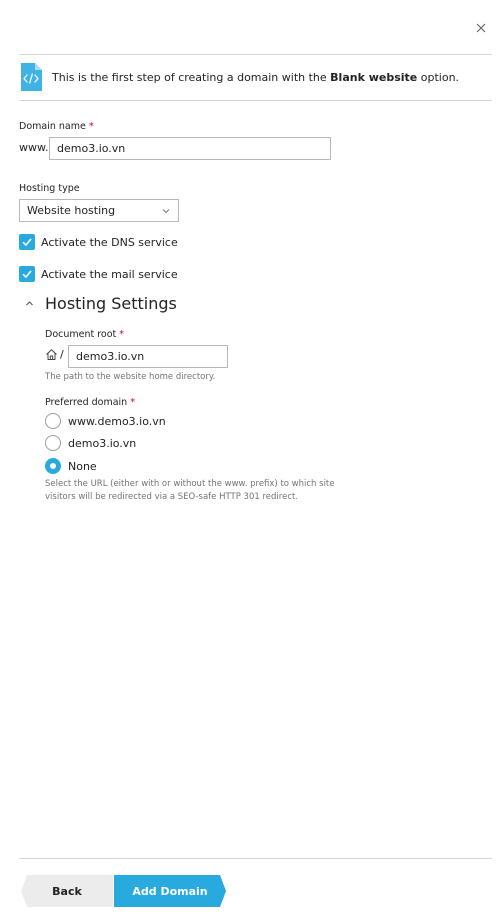 The image size is (503, 924). What do you see at coordinates (85, 334) in the screenshot?
I see `document-root-label: Document root *` at bounding box center [85, 334].